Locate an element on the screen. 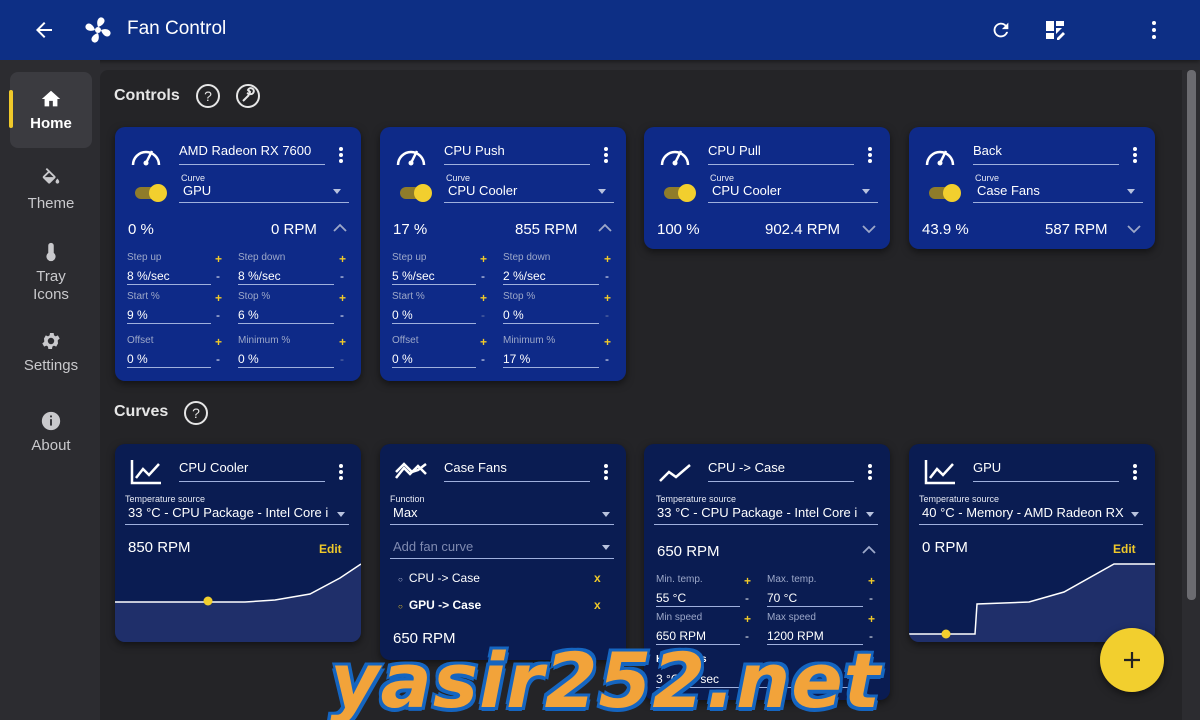 The height and width of the screenshot is (720, 1200). curve-name: Case Fans is located at coordinates (517, 471).